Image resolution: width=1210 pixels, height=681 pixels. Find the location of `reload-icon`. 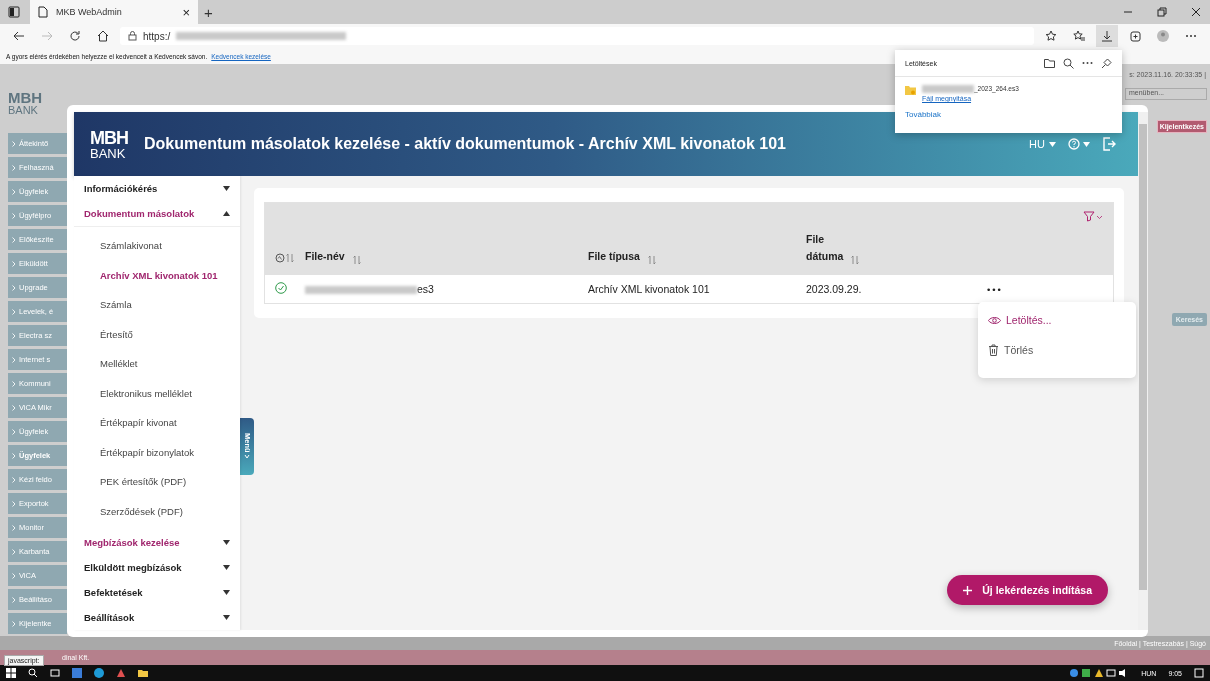

reload-icon is located at coordinates (75, 36).